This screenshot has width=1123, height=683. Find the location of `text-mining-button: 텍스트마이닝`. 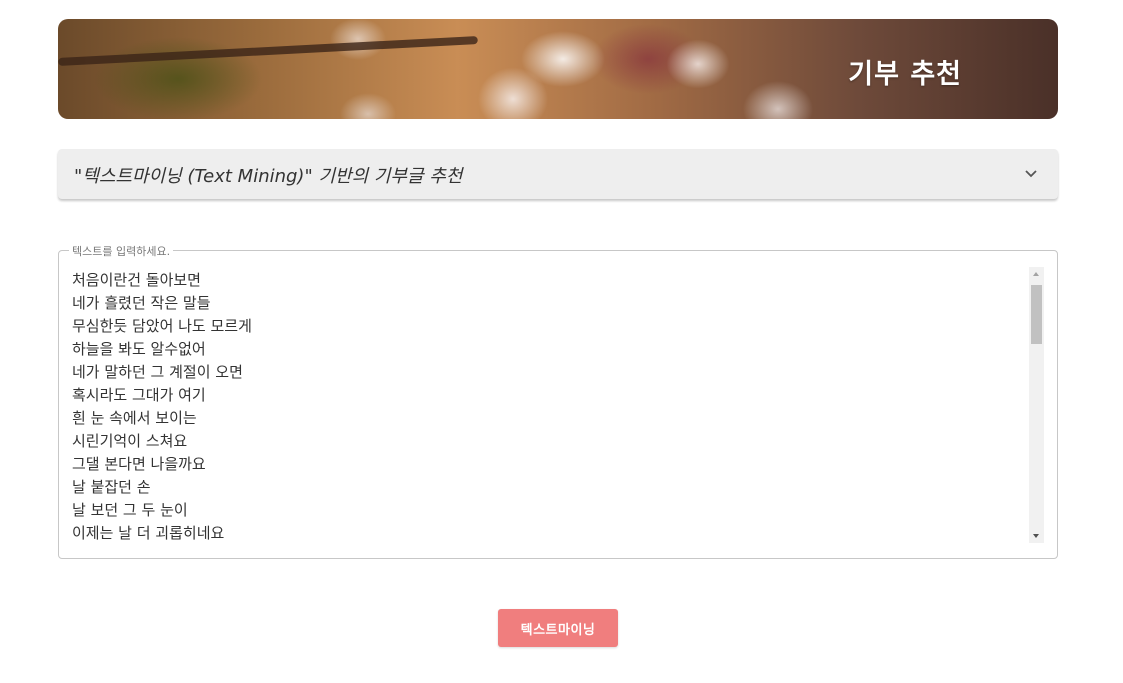

text-mining-button: 텍스트마이닝 is located at coordinates (558, 628).